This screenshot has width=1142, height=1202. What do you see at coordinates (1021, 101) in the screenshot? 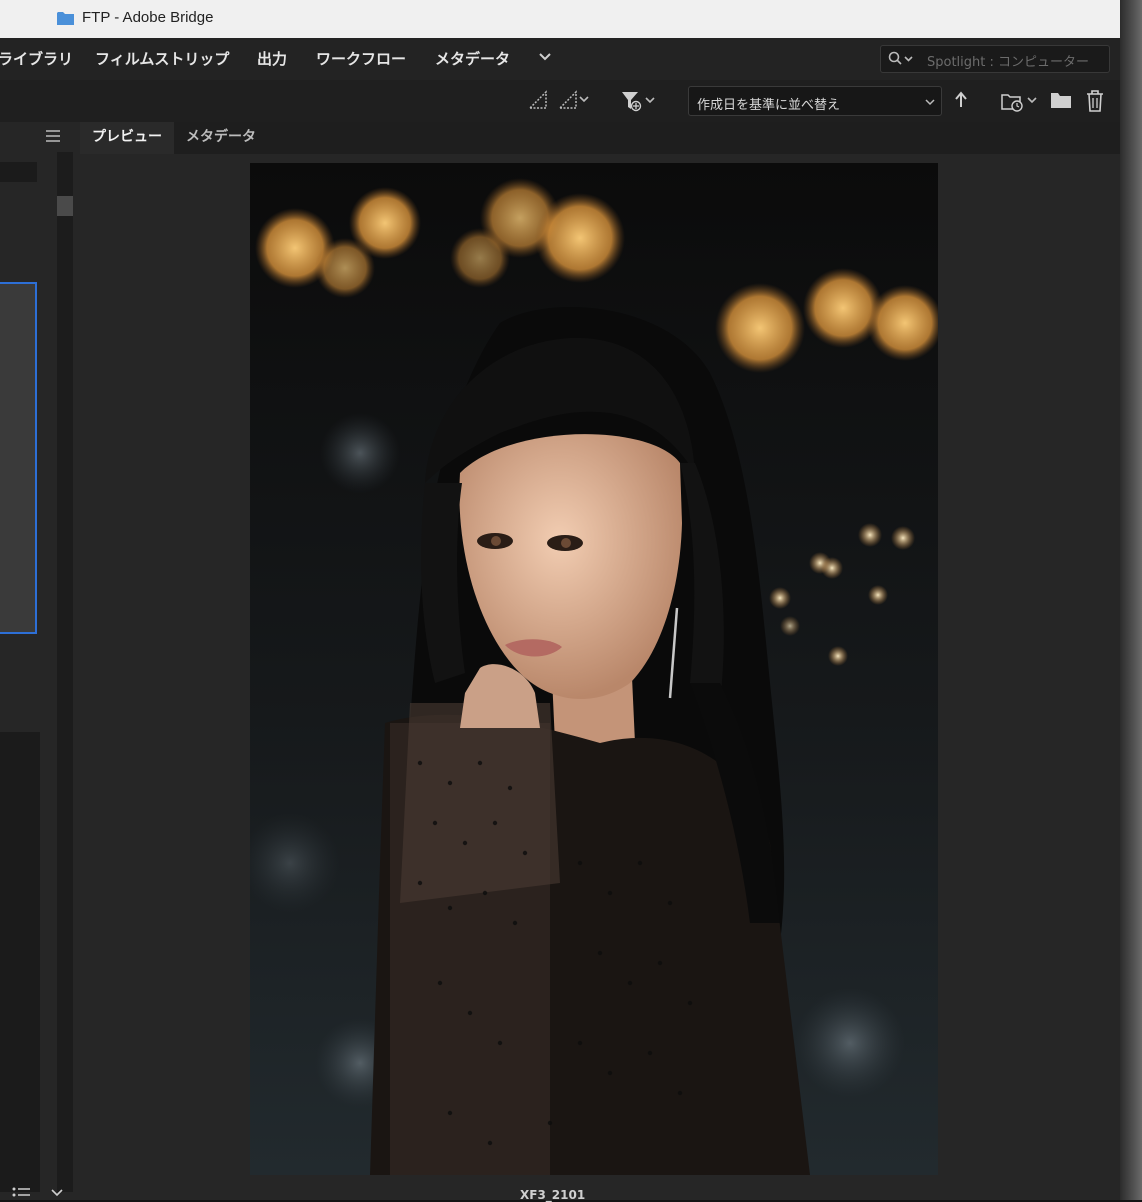
I see `recent-folder-icon` at bounding box center [1021, 101].